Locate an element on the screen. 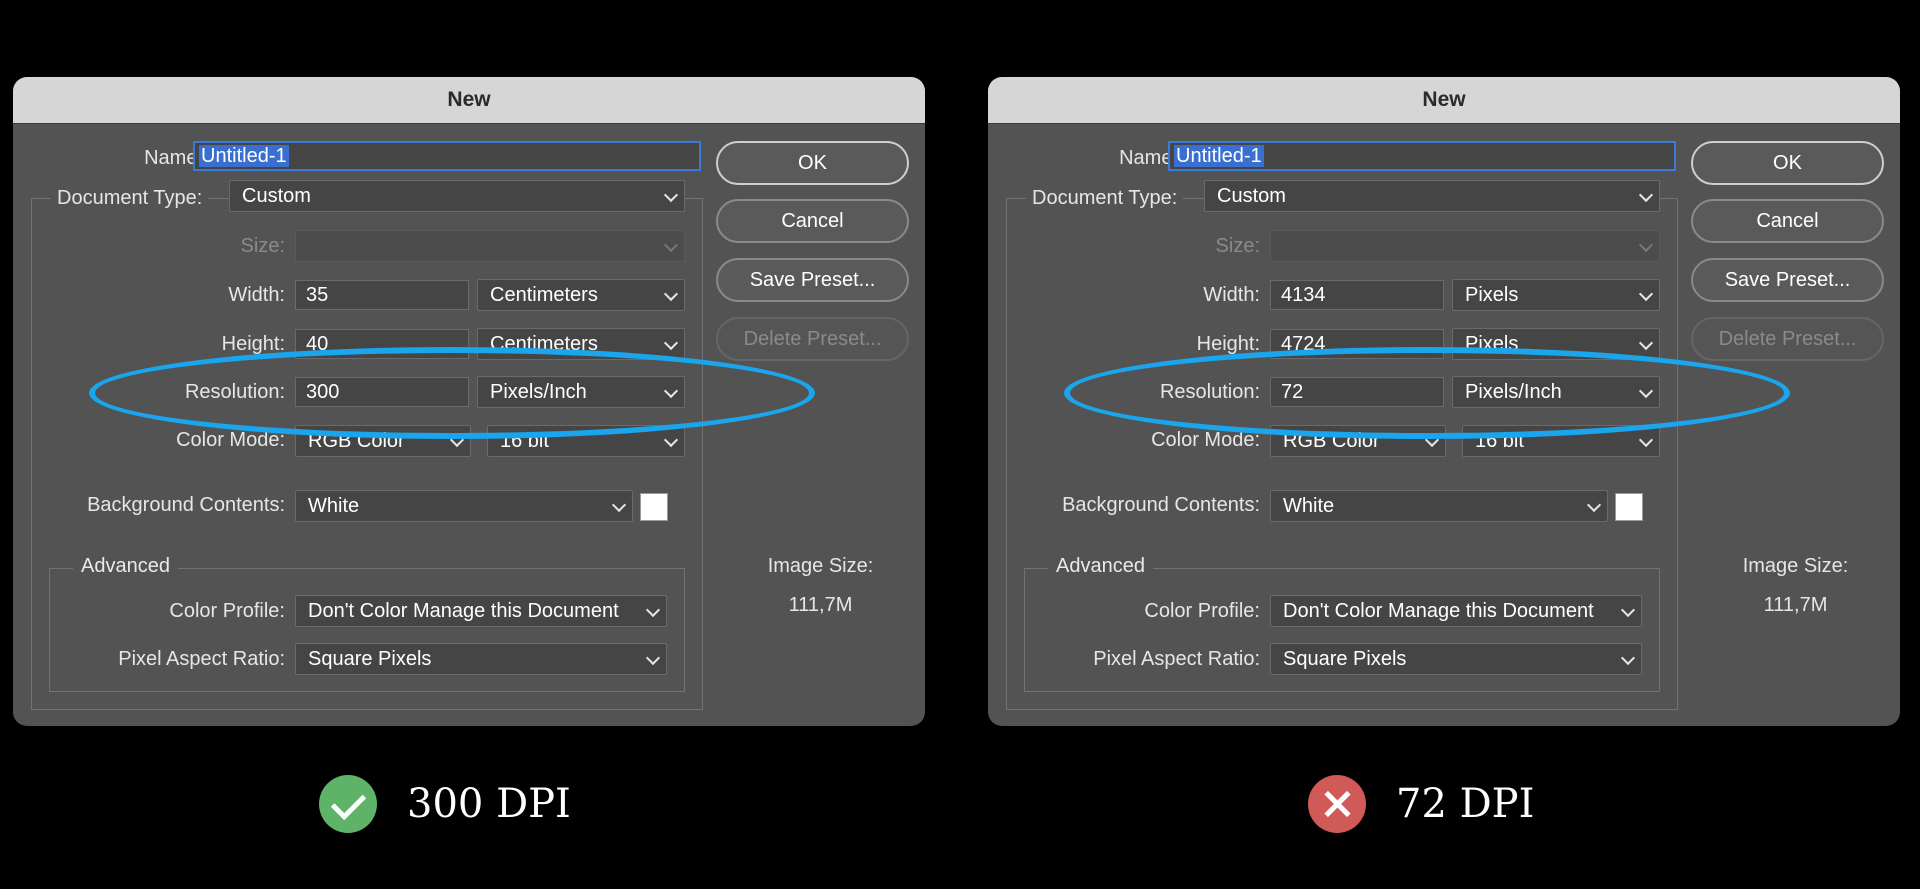 This screenshot has width=1920, height=889. good-caption: 300 DPI is located at coordinates (445, 804).